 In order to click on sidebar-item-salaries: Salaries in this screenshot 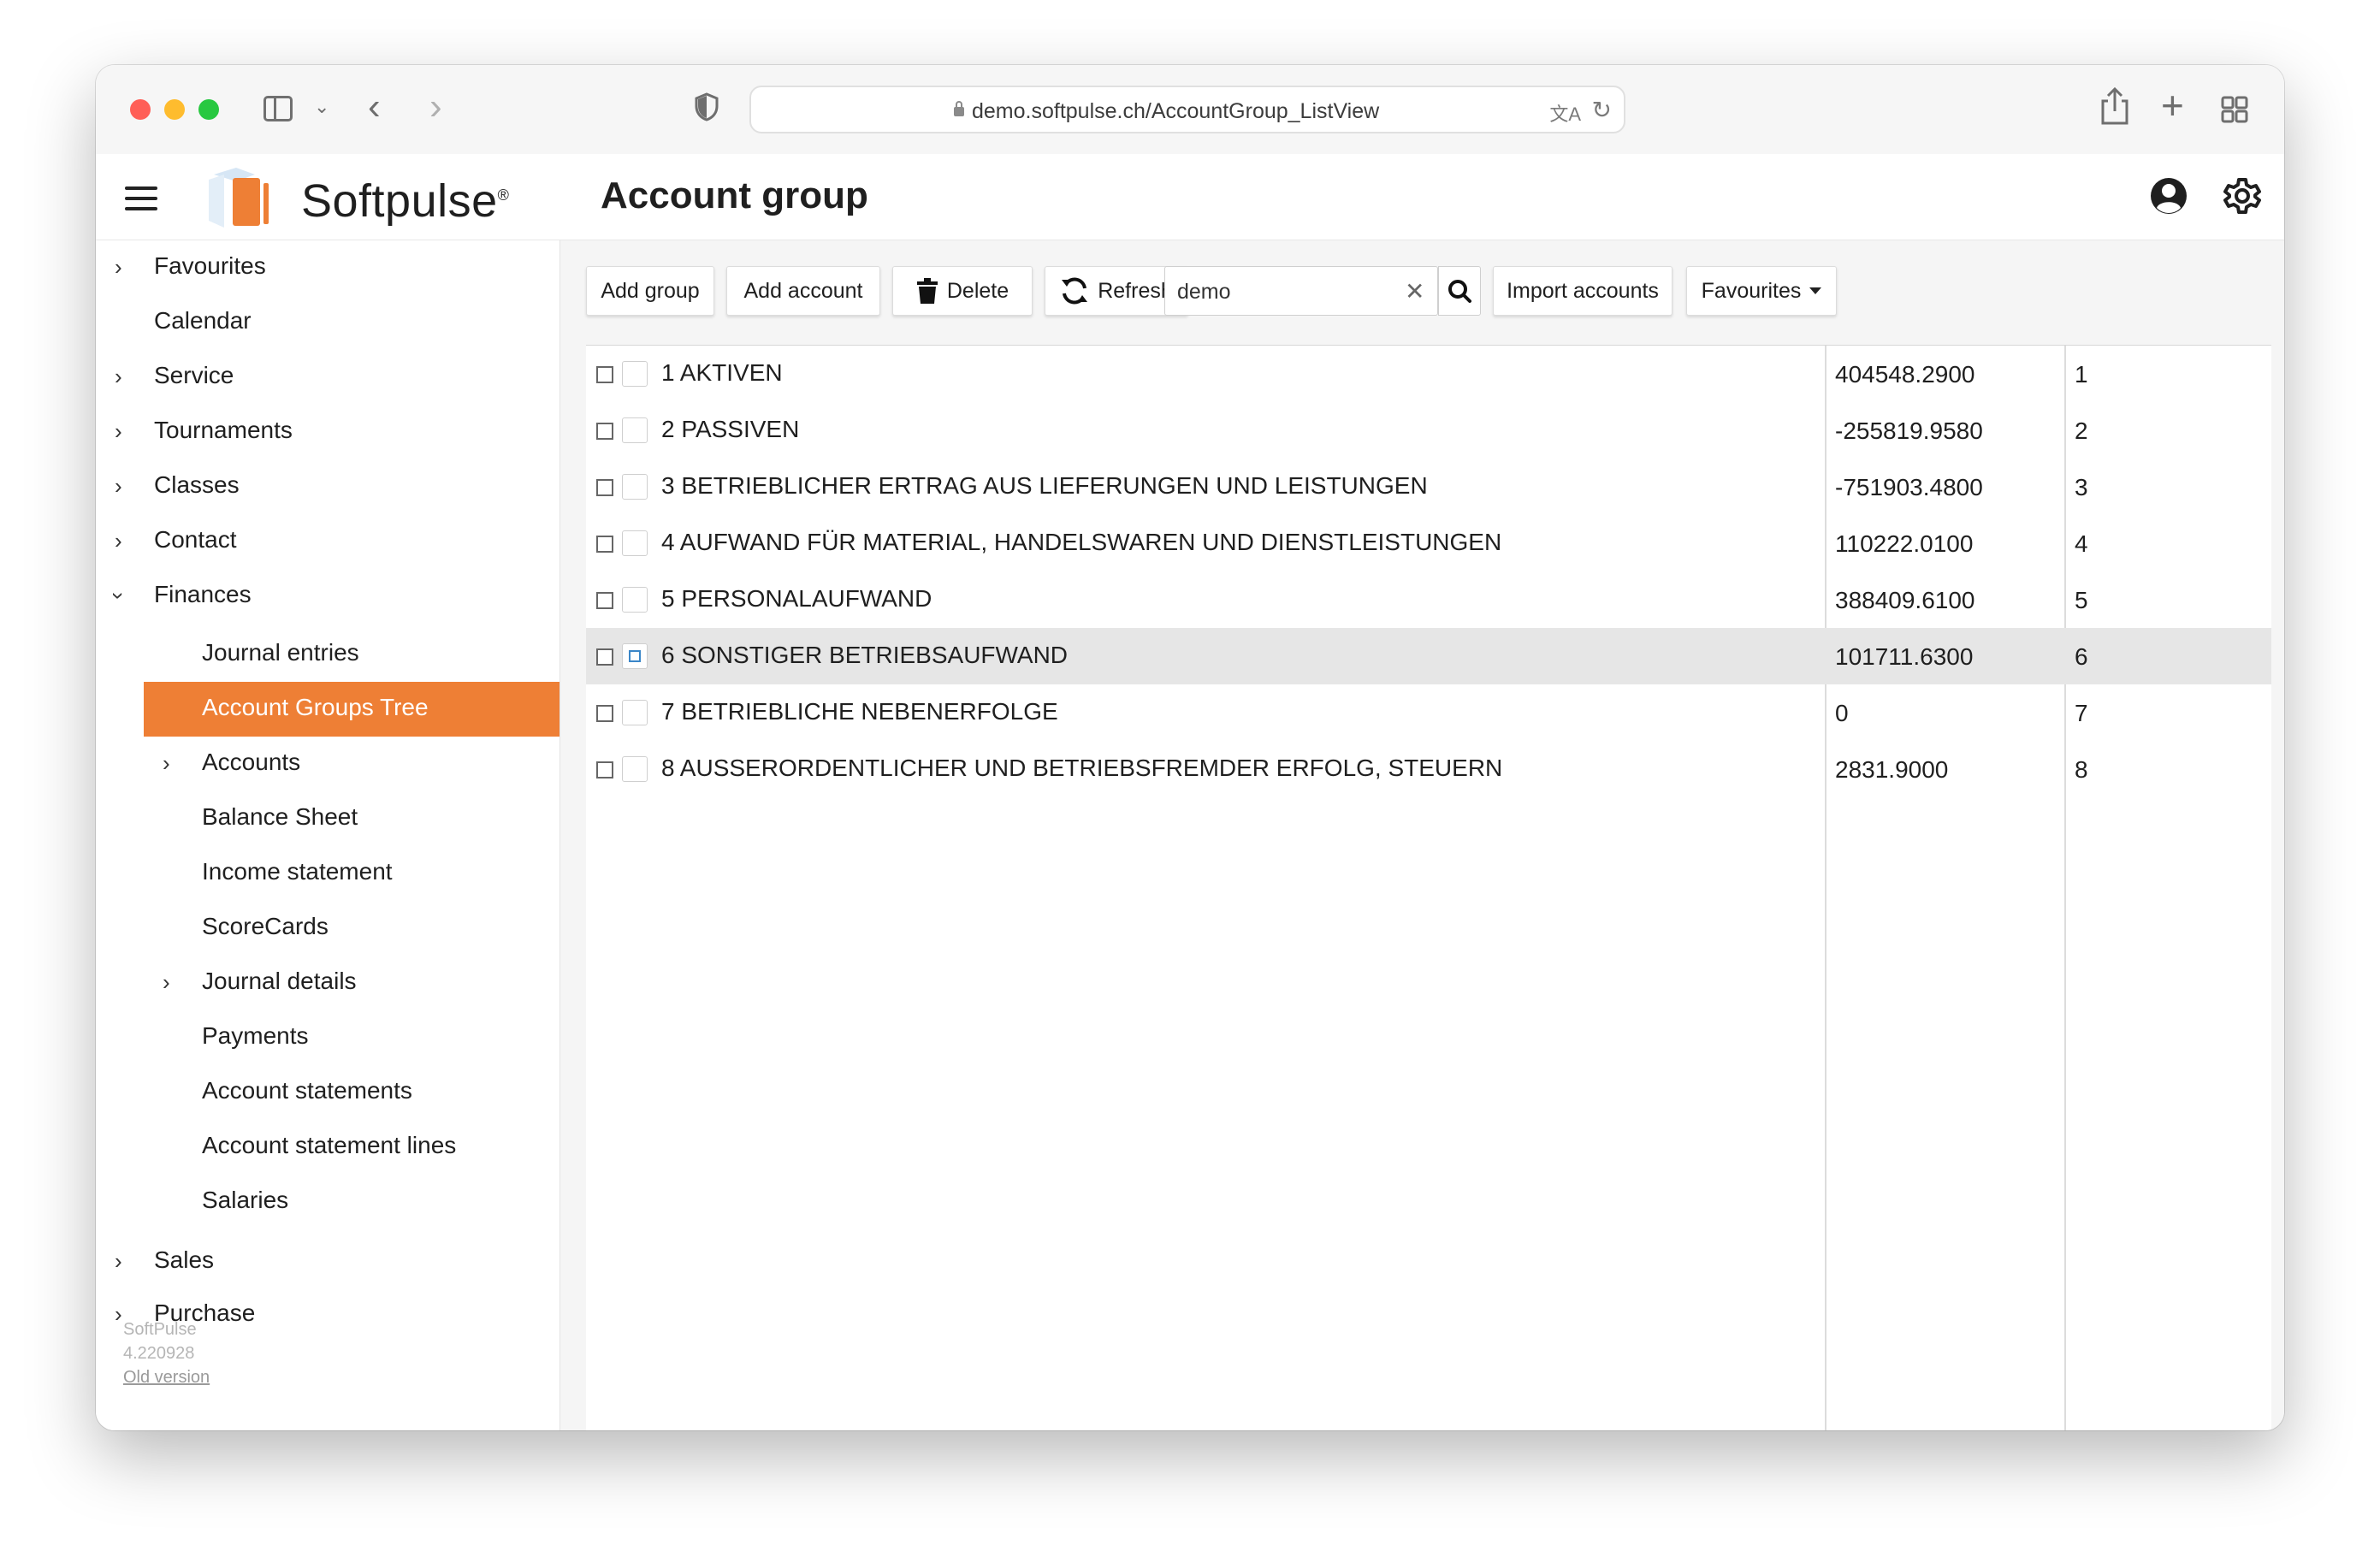, I will do `click(327, 1202)`.